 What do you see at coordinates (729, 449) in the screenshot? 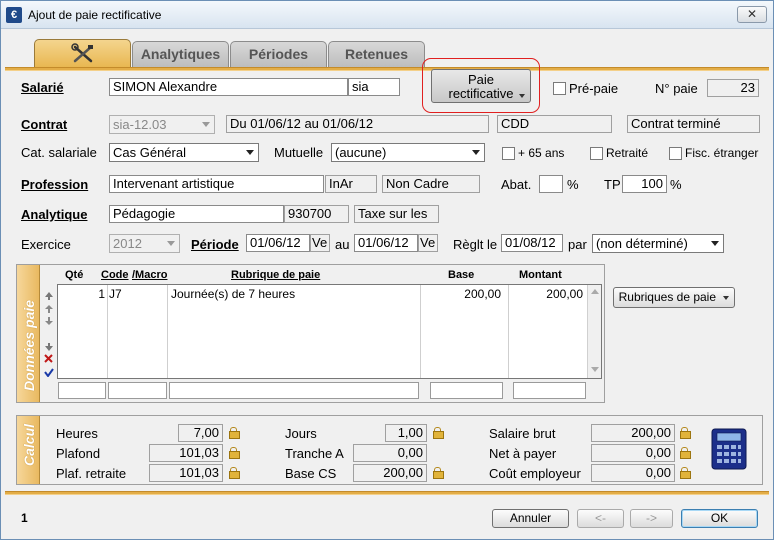
I see `calculator-icon` at bounding box center [729, 449].